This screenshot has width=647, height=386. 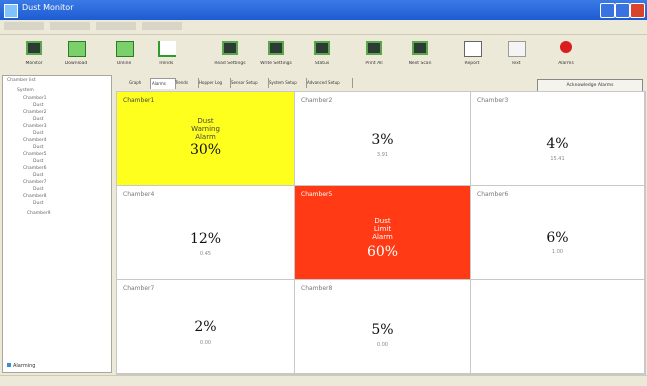 I want to click on chamber-name: Chamber7, so click(x=139, y=288).